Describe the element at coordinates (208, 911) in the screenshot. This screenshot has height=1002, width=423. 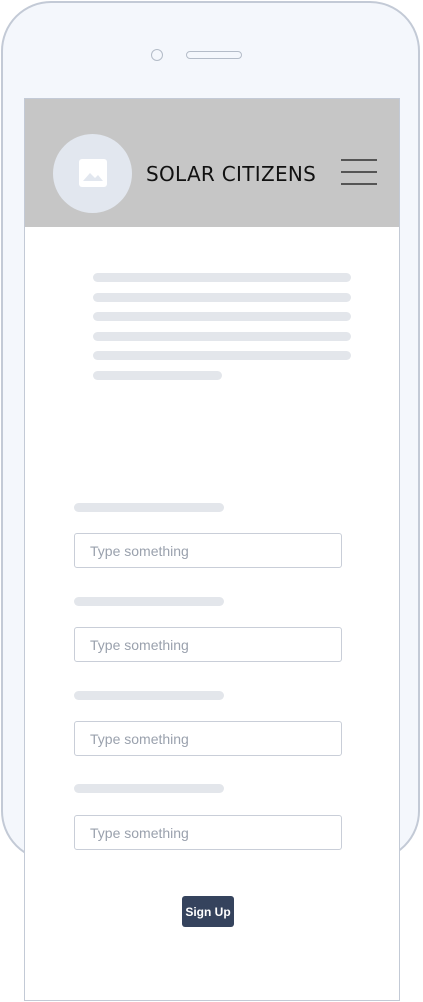
I see `sign-up-button: Sign Up` at that location.